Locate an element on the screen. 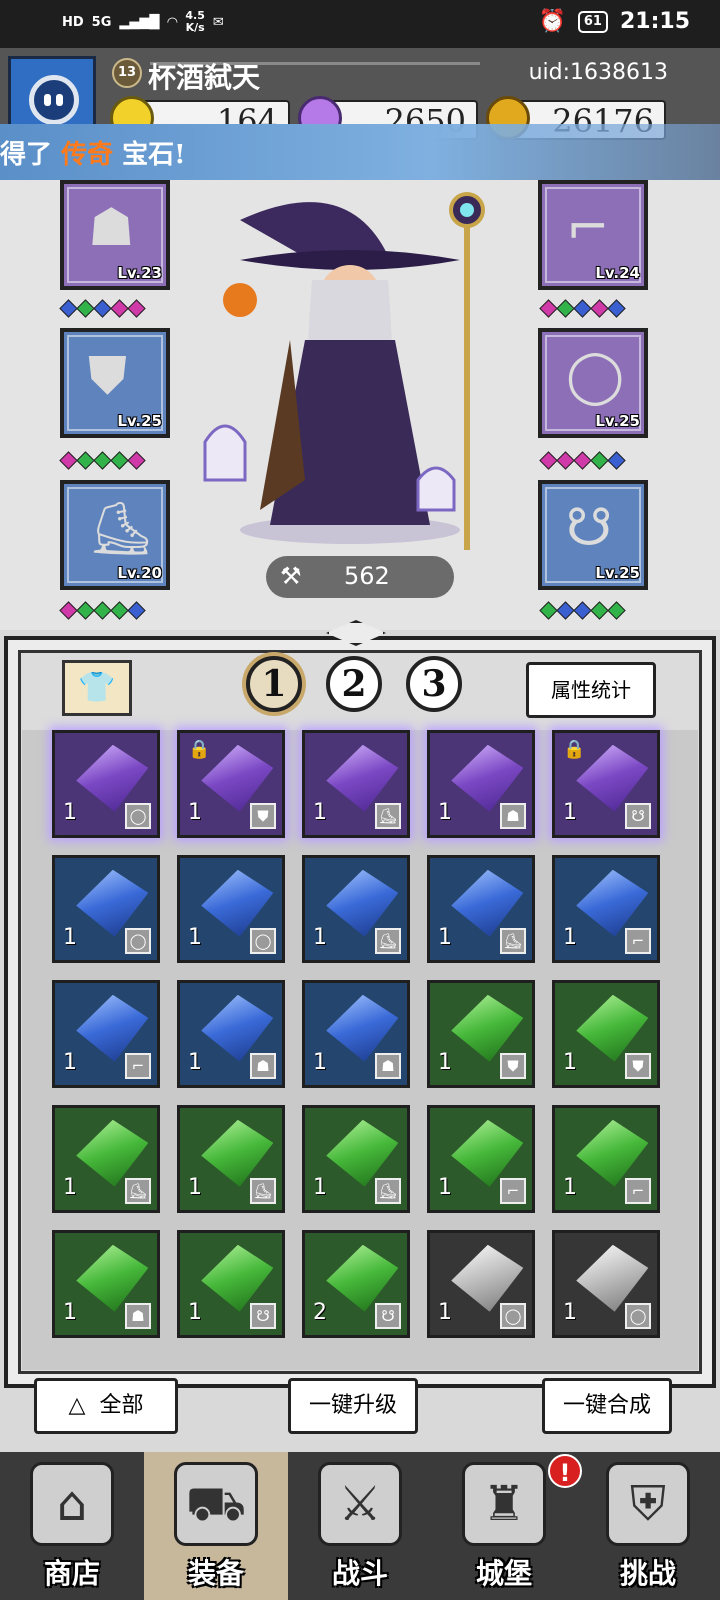 This screenshot has height=1600, width=720. upgrade-all-button: 一键升级 is located at coordinates (353, 1406).